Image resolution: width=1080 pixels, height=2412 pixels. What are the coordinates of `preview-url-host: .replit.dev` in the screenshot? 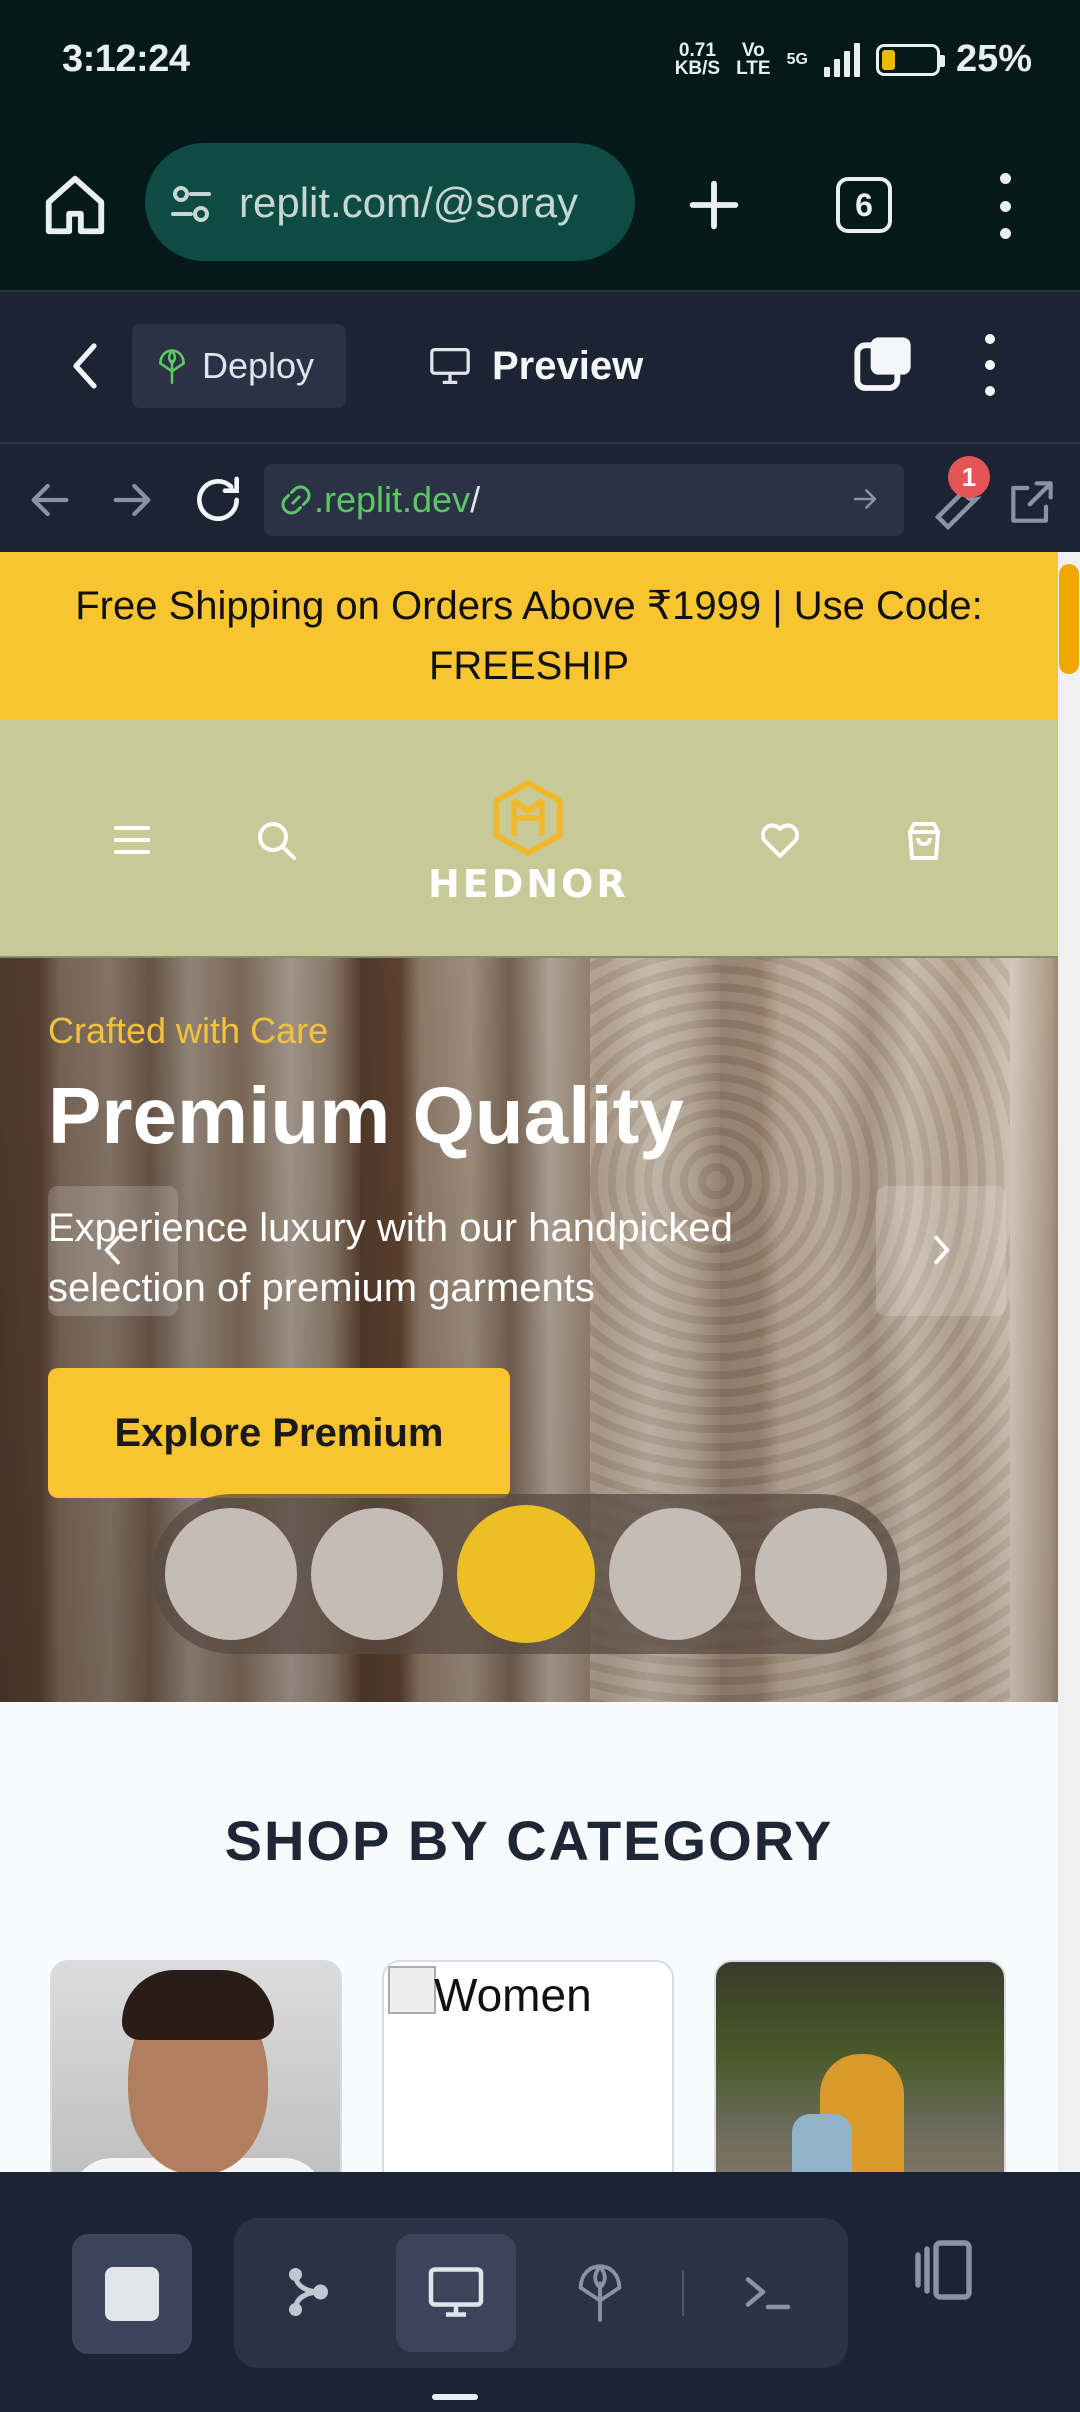 It's located at (392, 499).